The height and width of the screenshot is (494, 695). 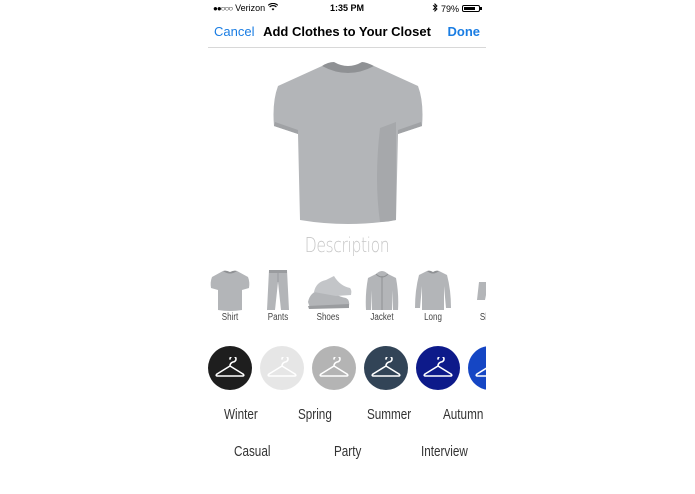 I want to click on season-autumn: Autumn, so click(x=463, y=414).